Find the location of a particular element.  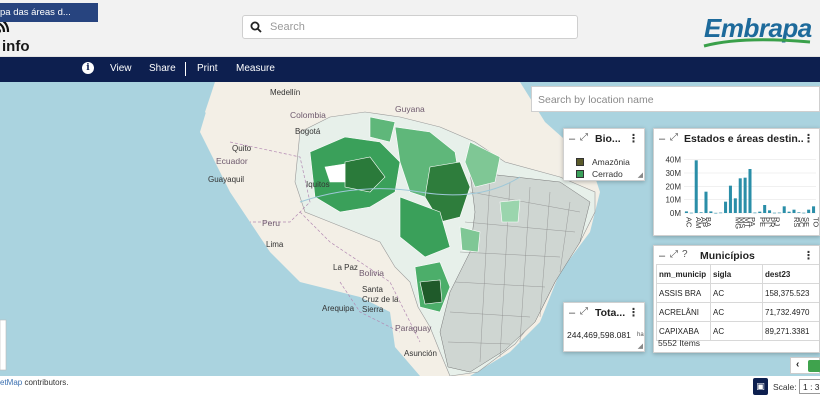

legend-item-cerrado: Cerrado is located at coordinates (599, 174).